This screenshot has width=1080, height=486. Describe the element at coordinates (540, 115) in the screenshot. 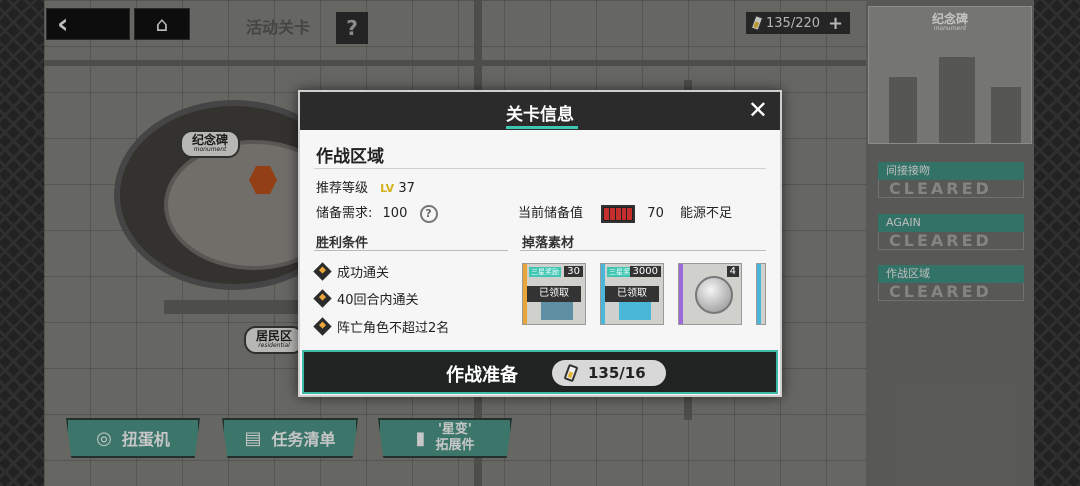

I see `modal-title: 关卡信息` at that location.